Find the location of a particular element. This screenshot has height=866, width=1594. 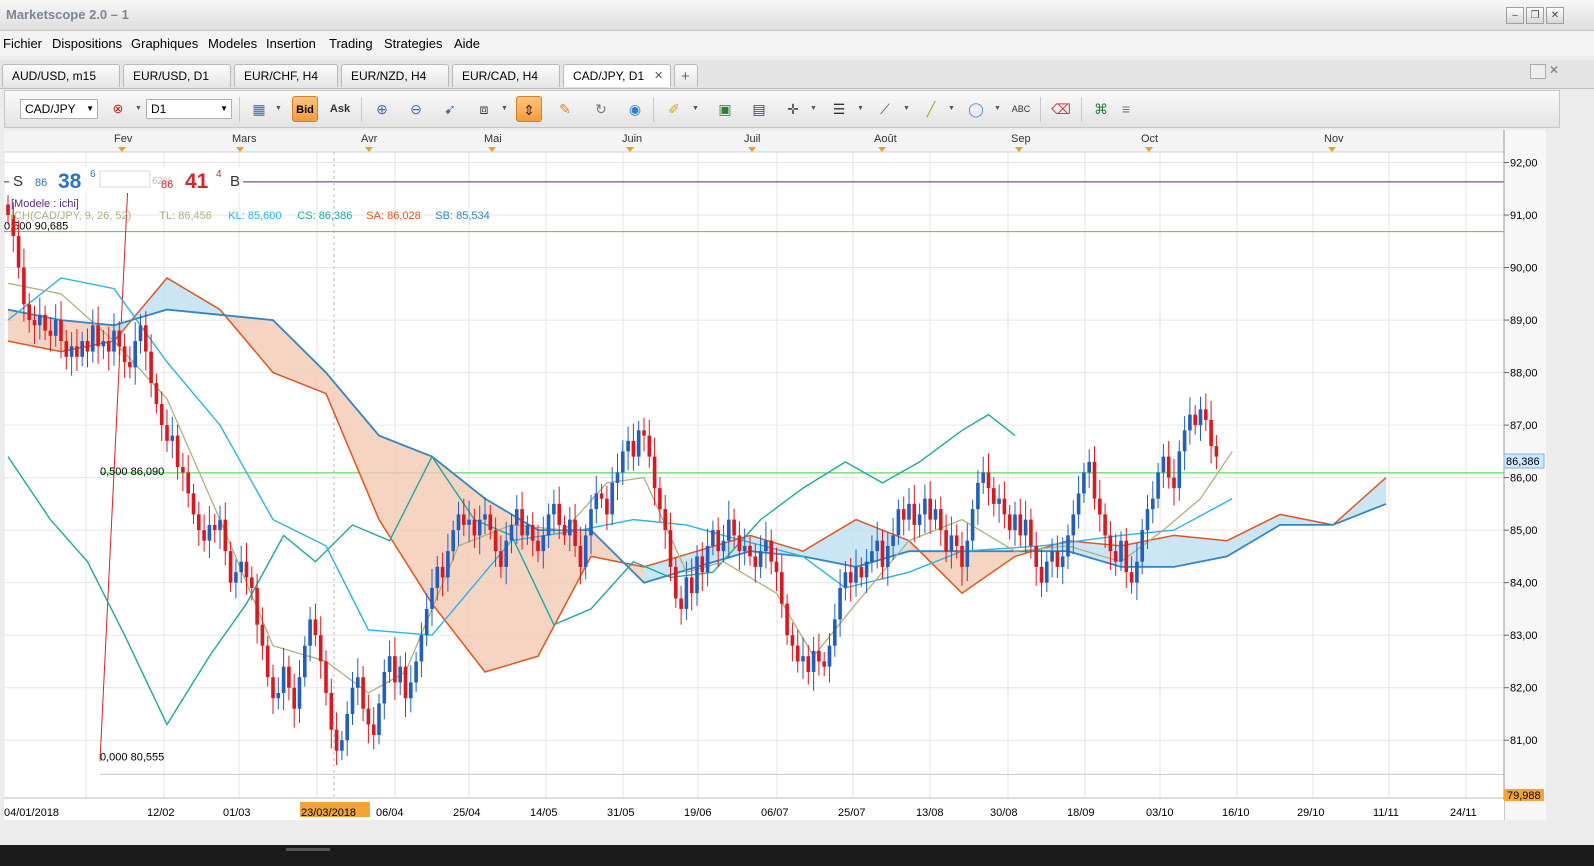

menu-fichier: Fichier is located at coordinates (22, 43).